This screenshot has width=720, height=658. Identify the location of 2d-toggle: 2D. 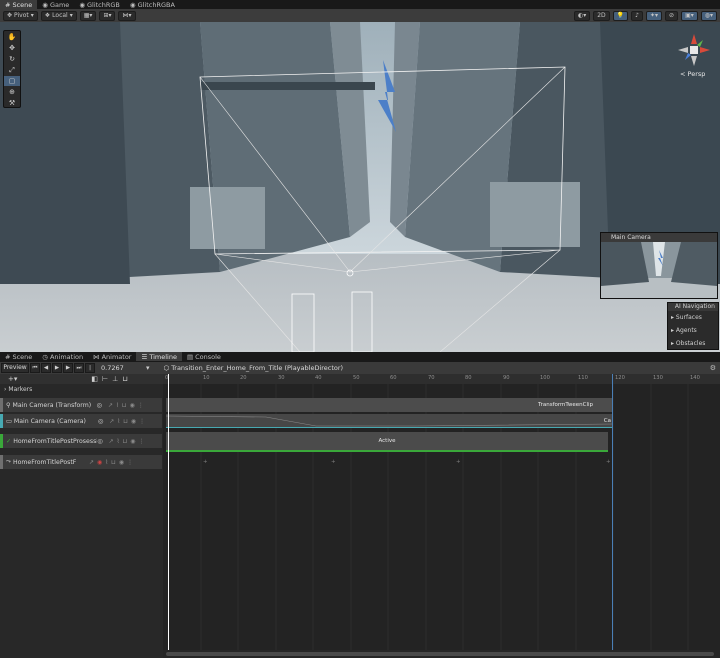
(601, 15).